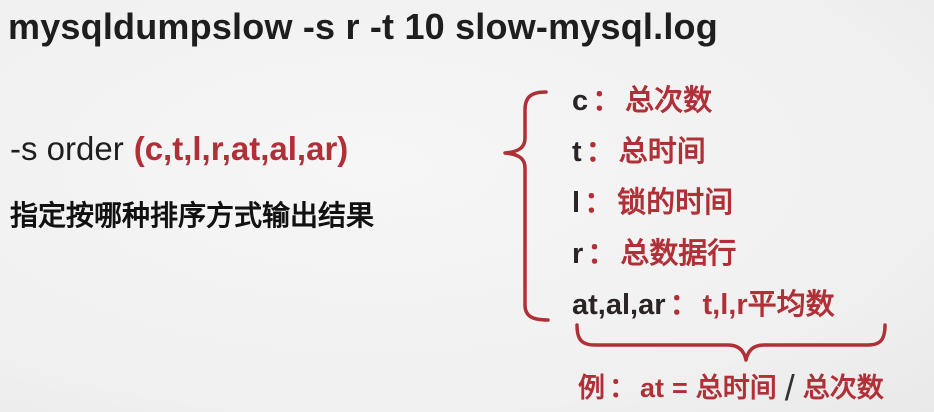  What do you see at coordinates (591, 388) in the screenshot?
I see `example-label: 例` at bounding box center [591, 388].